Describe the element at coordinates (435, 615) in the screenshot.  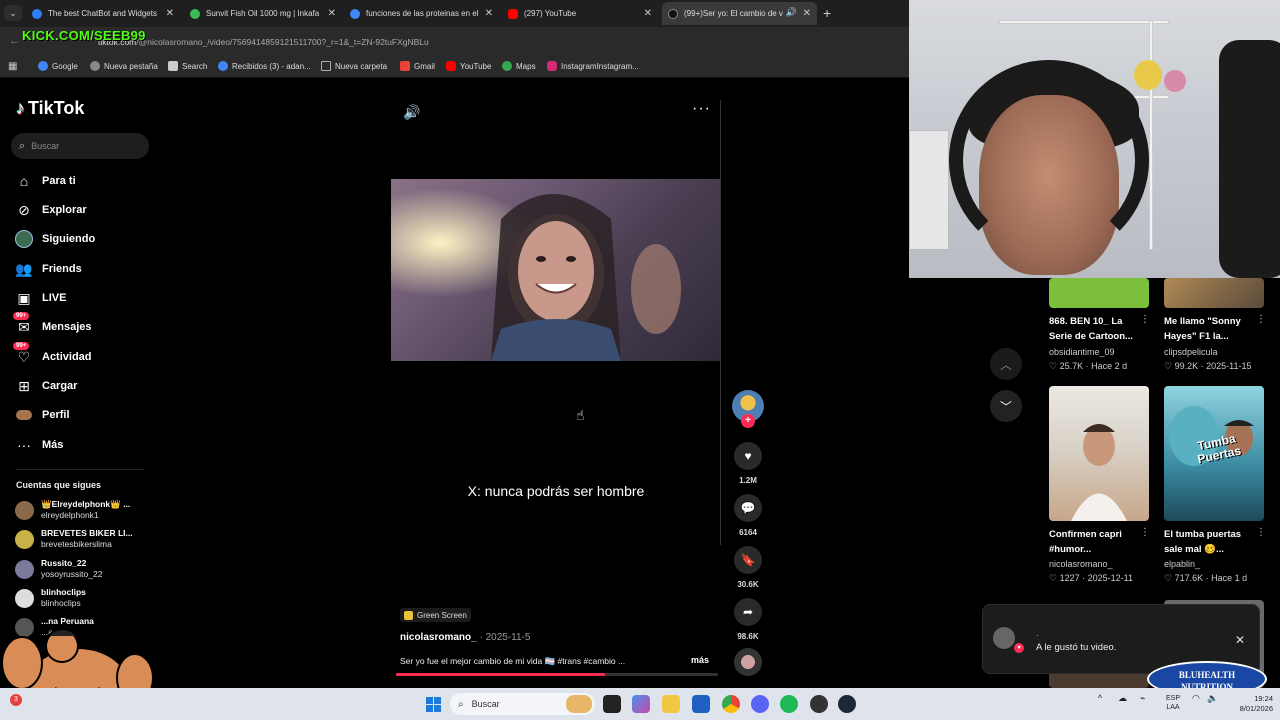
I see `effect-tag: Green Screen` at that location.